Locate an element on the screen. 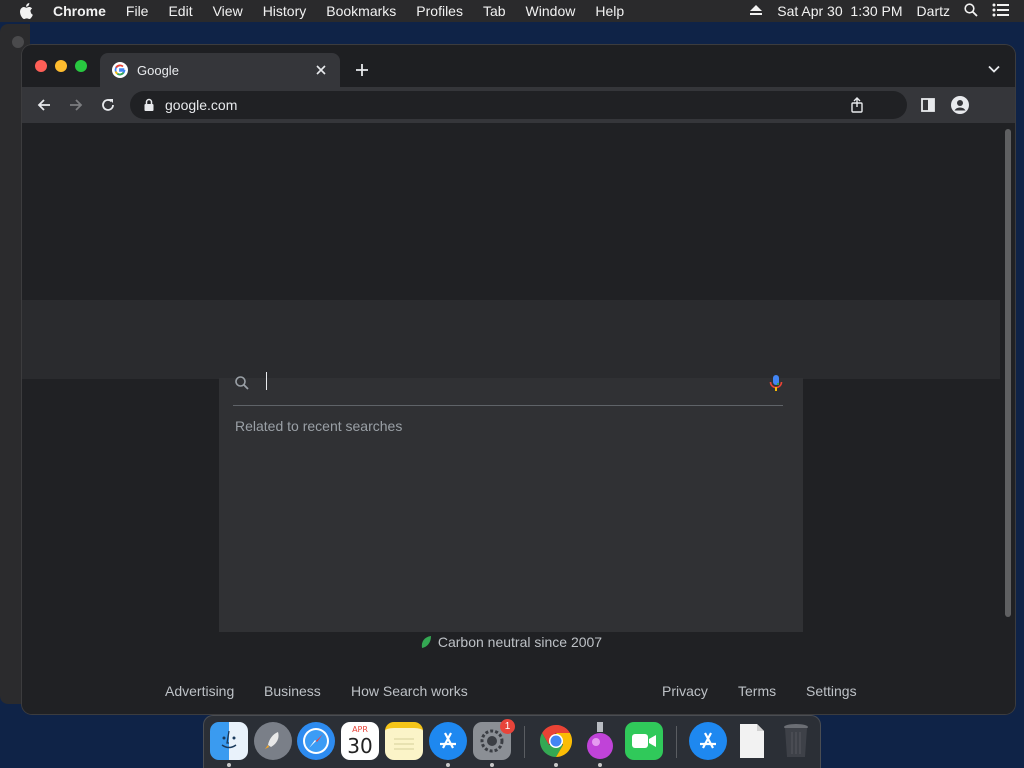  control-center-icon is located at coordinates (1001, 11).